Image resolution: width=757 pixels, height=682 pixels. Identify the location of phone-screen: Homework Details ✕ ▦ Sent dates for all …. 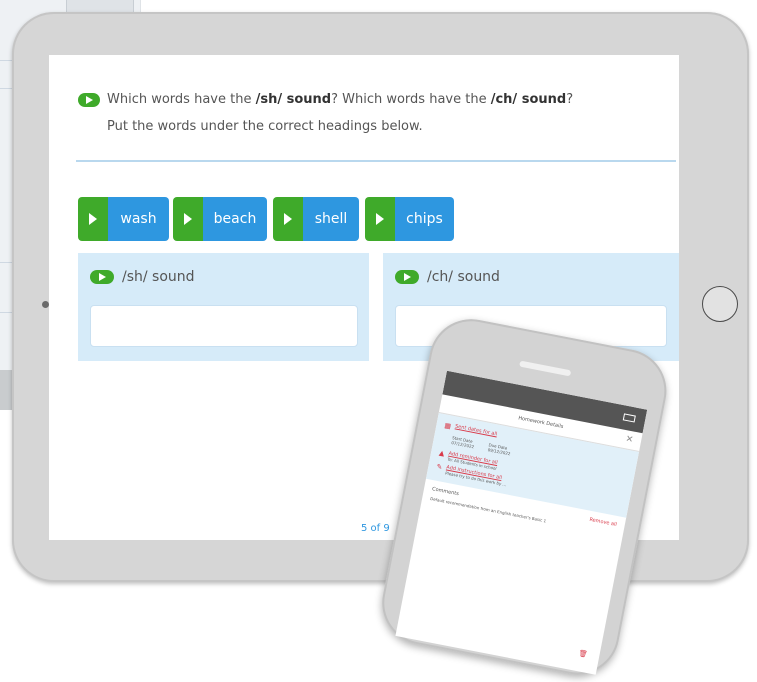
(521, 522).